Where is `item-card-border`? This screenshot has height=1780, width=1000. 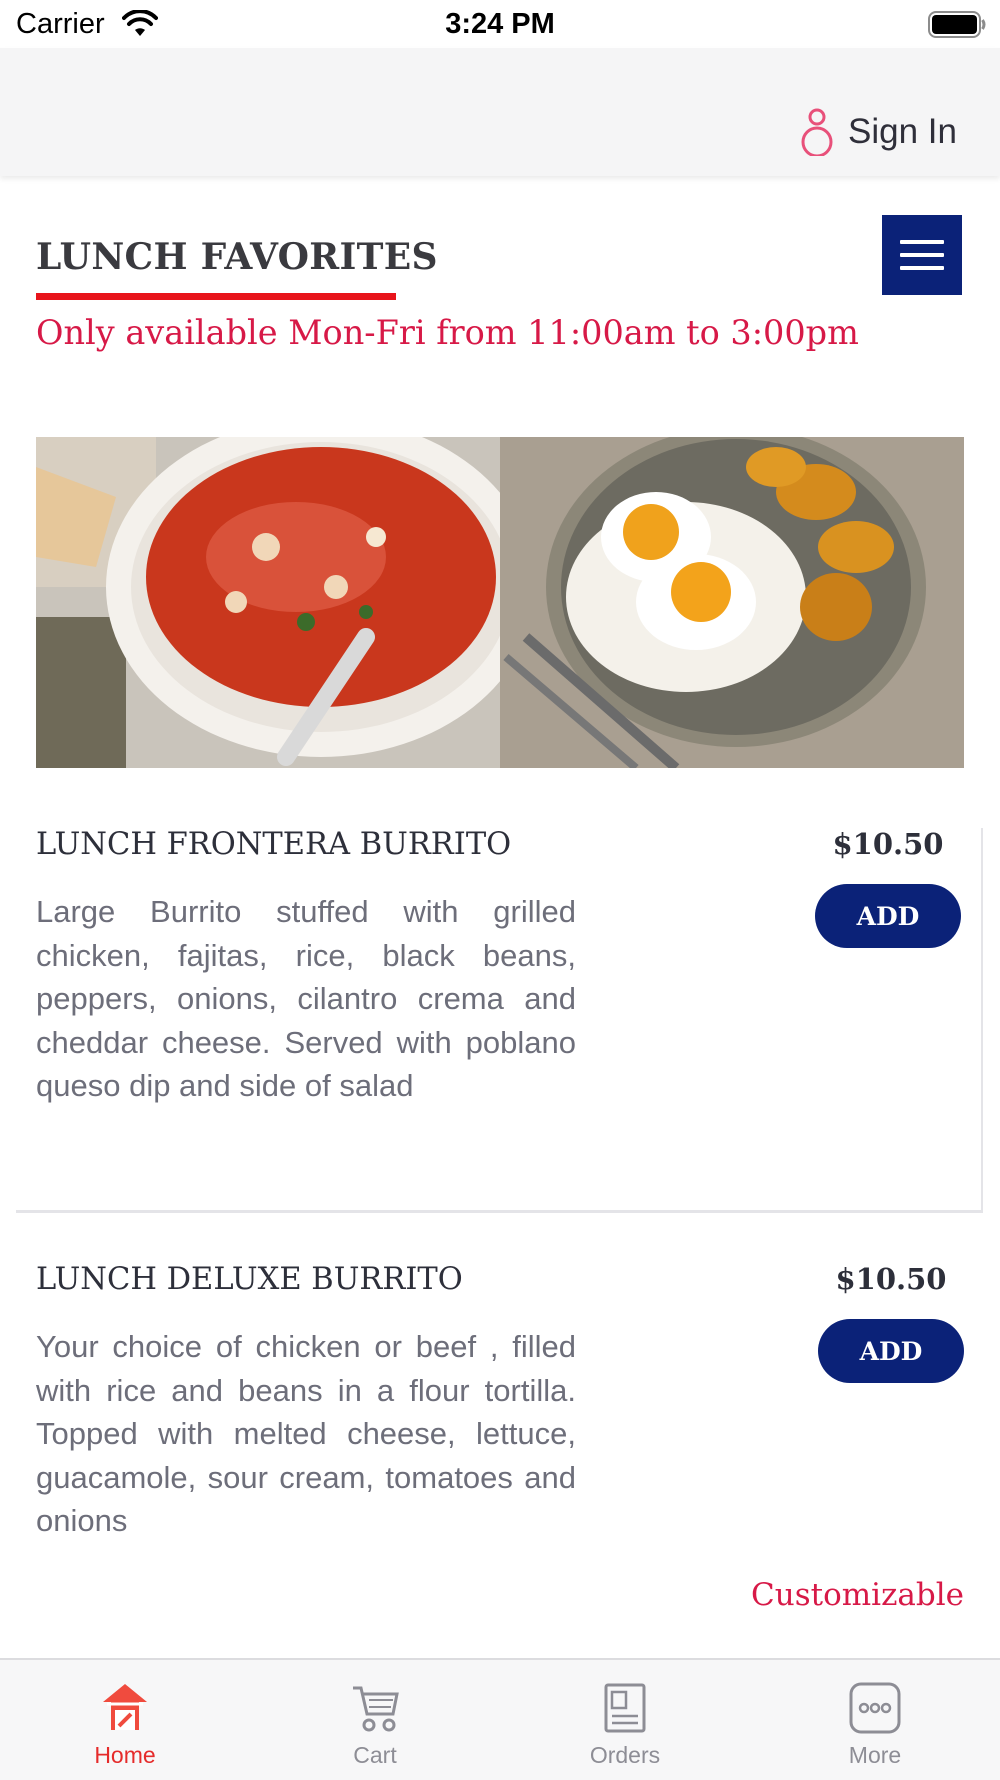 item-card-border is located at coordinates (982, 1019).